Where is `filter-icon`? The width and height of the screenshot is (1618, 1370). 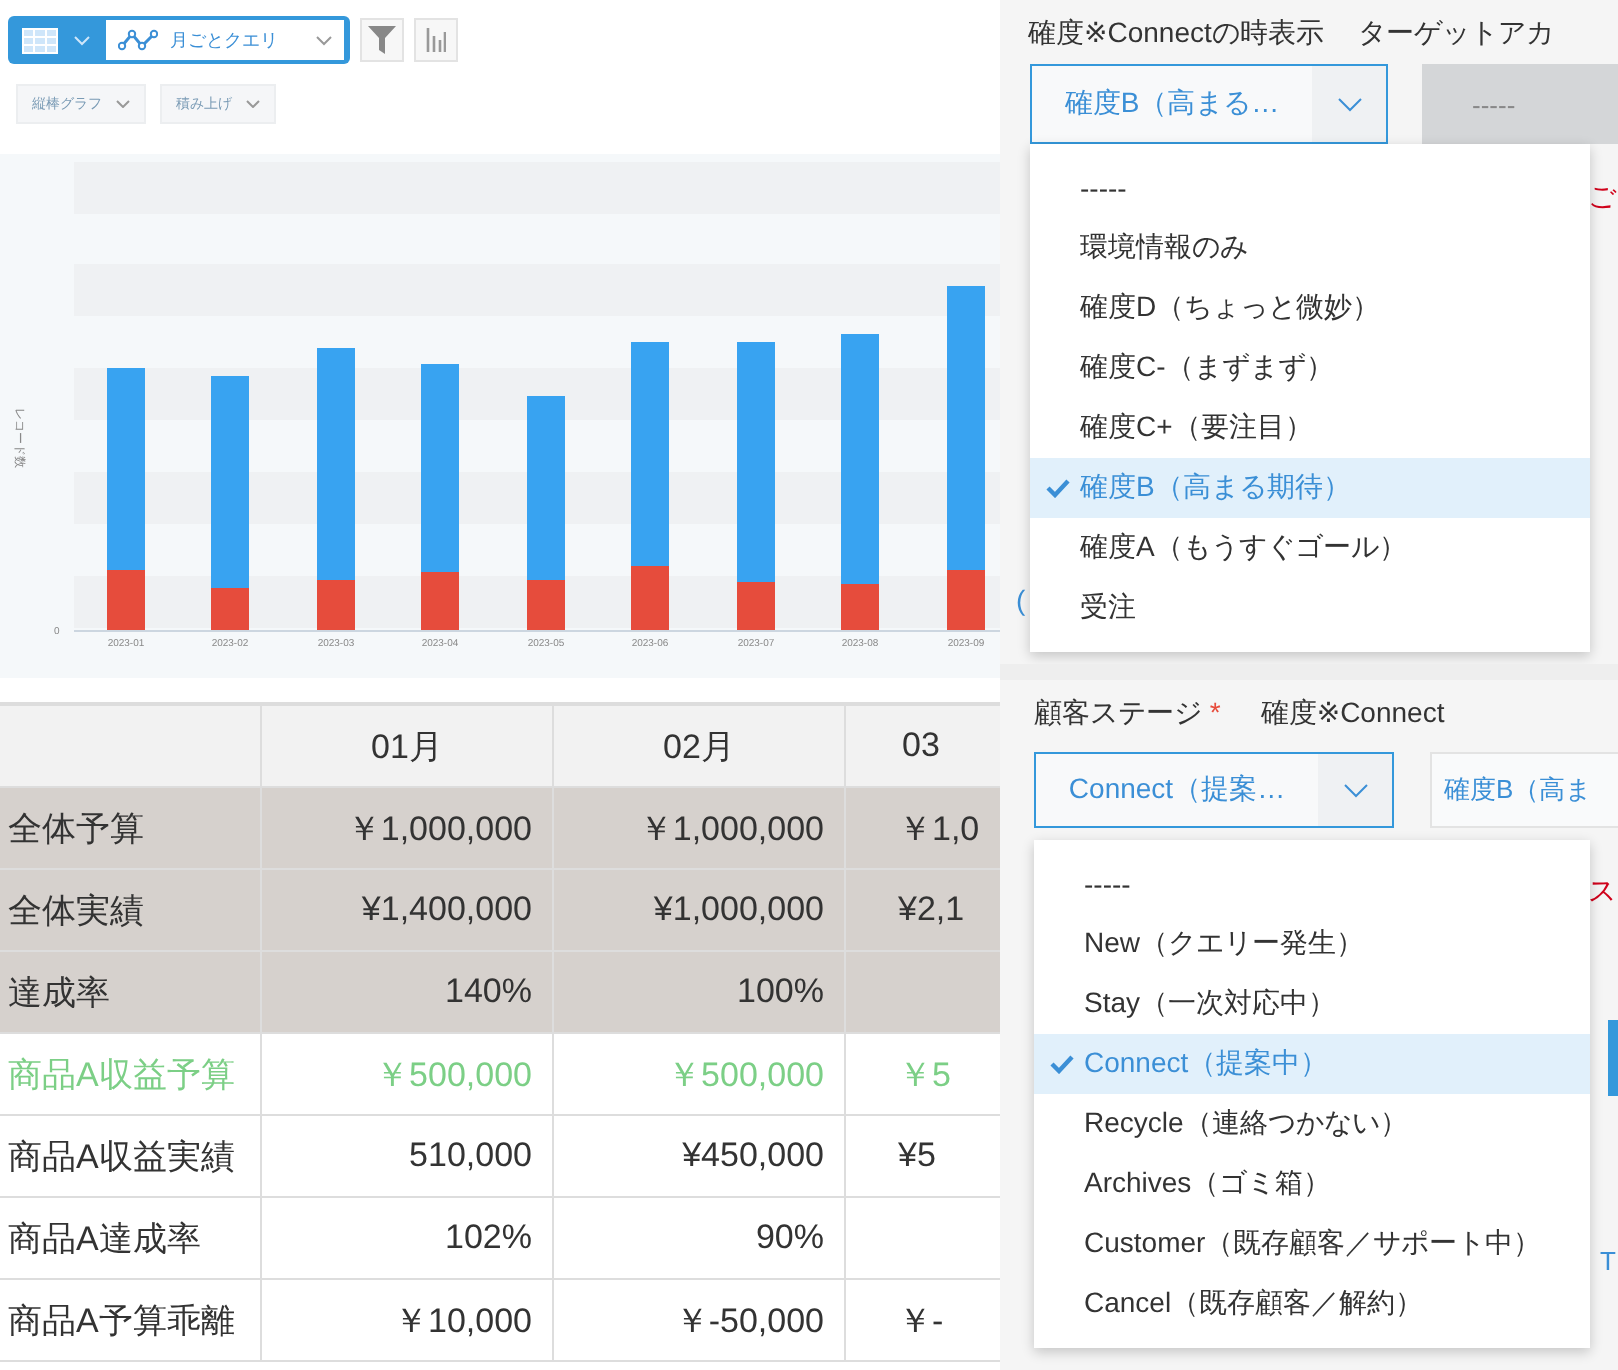 filter-icon is located at coordinates (382, 40).